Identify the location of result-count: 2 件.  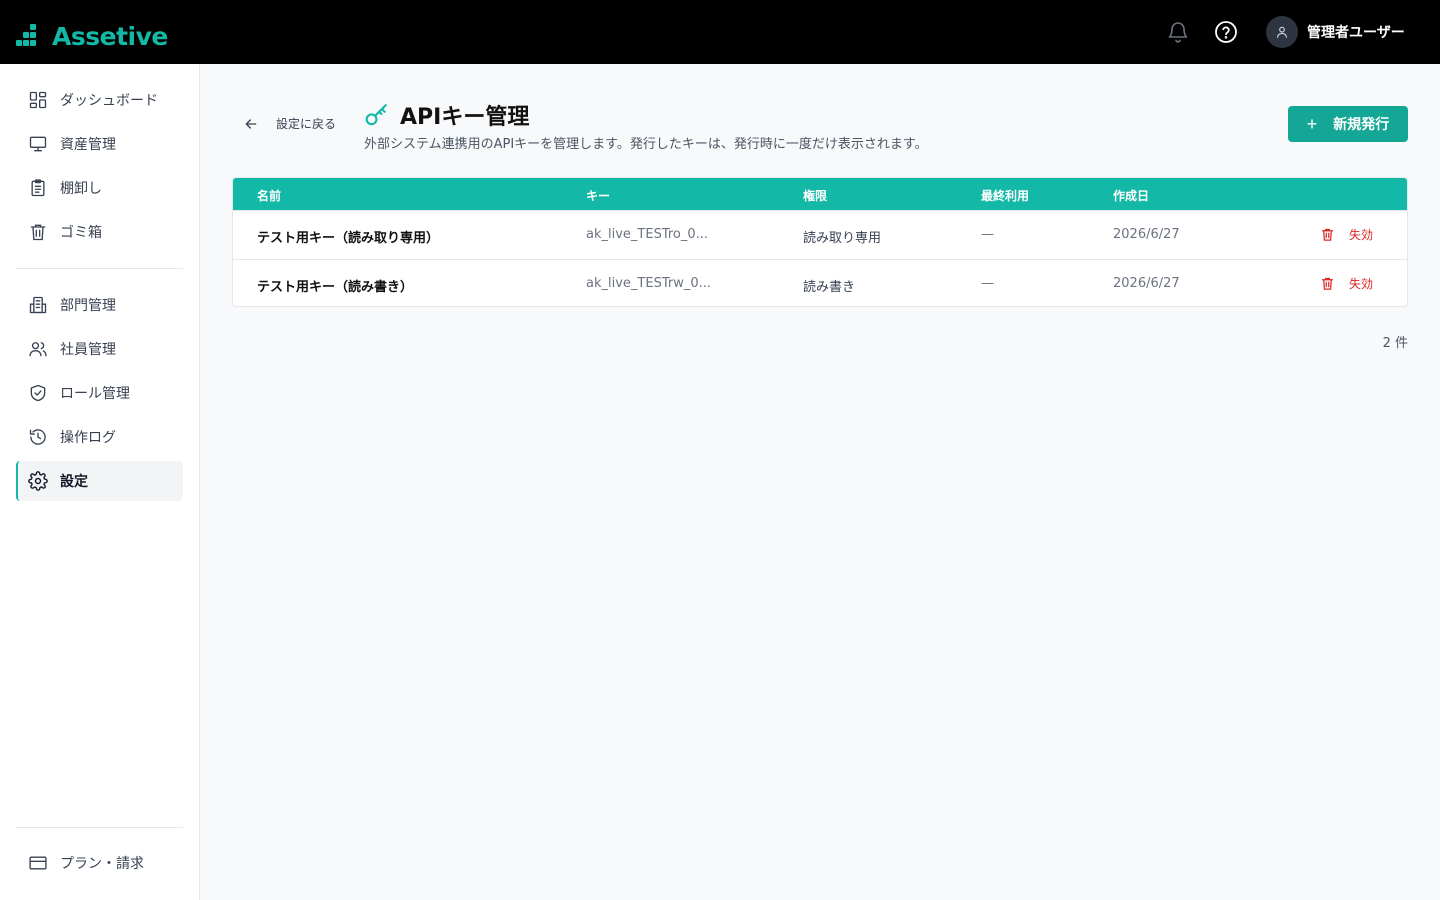
(1395, 343).